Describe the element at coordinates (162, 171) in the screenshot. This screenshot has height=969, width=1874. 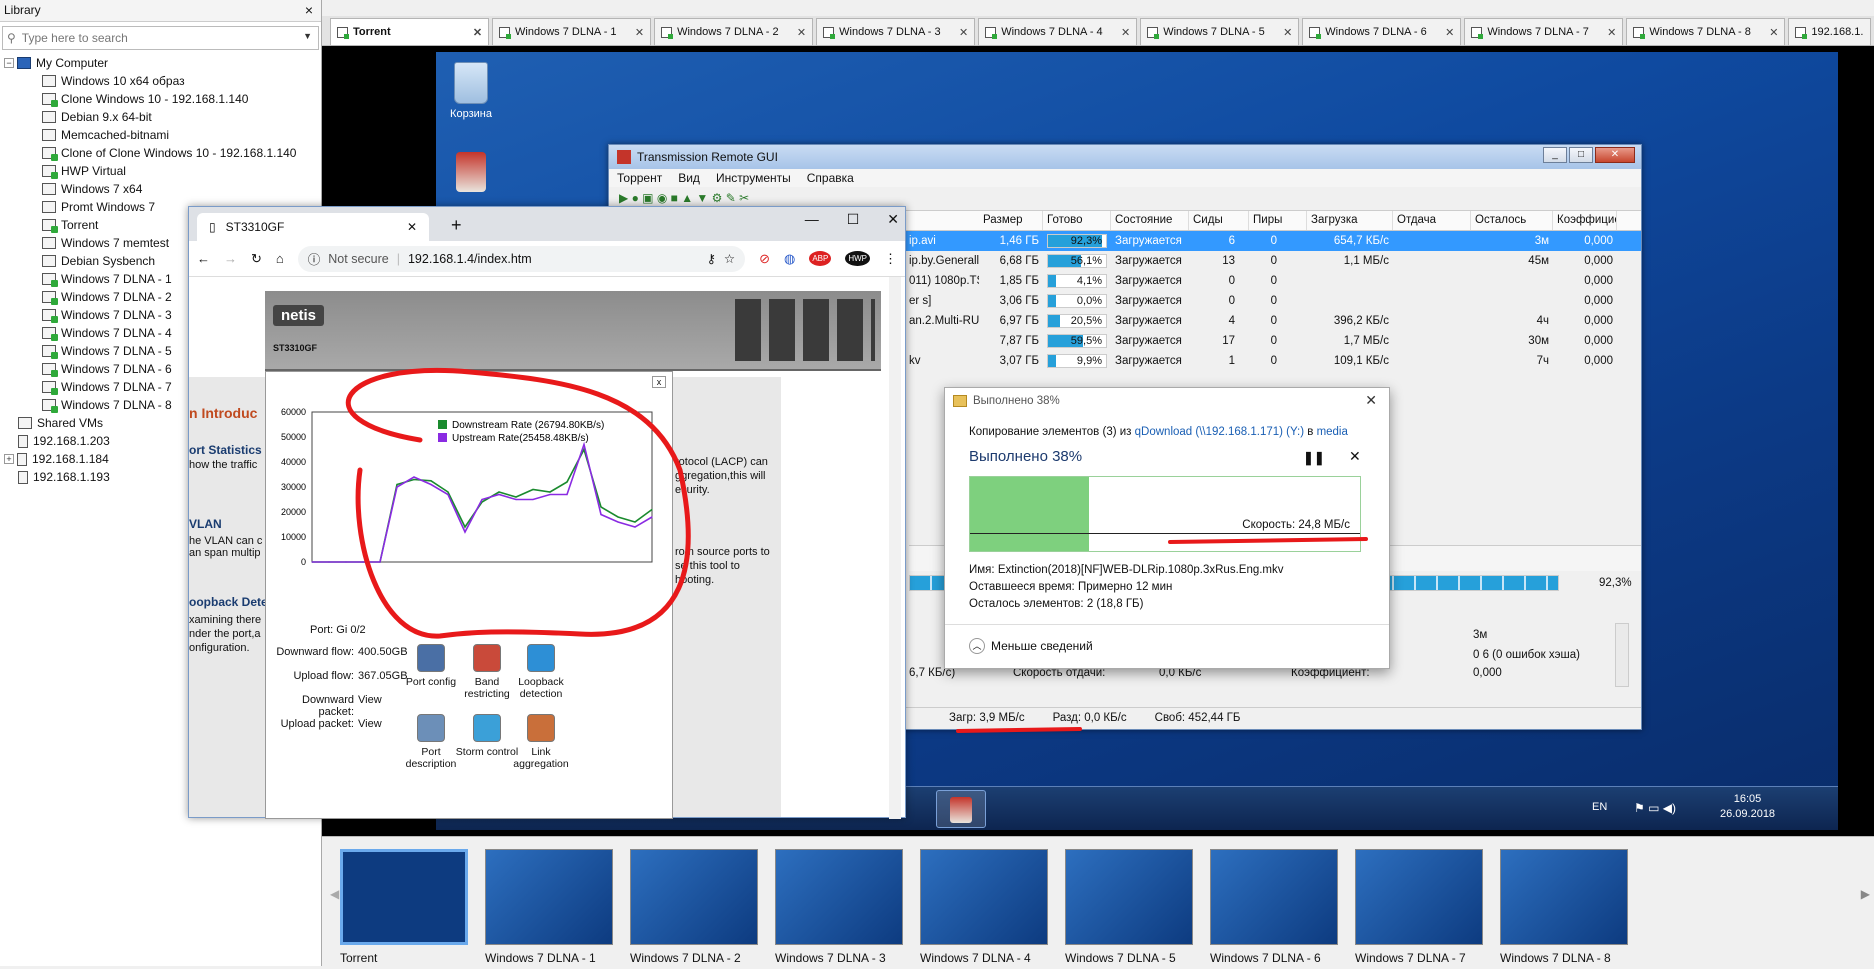
I see `tree-vm-item: HWP Virtual` at that location.